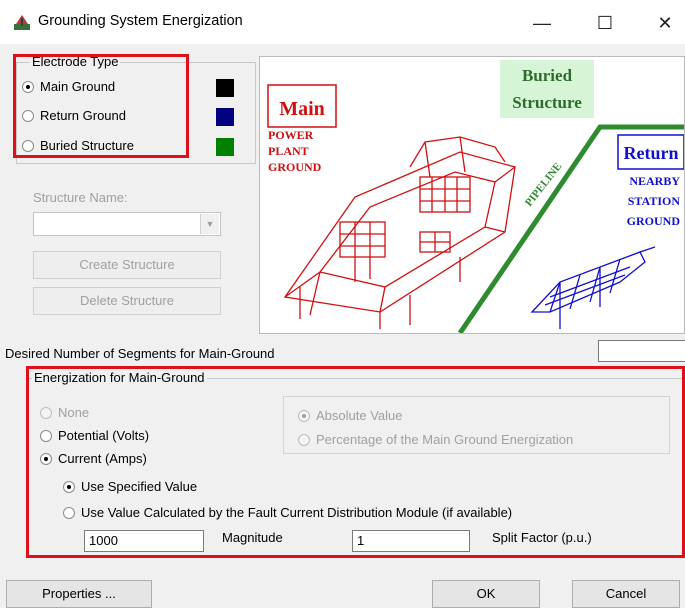  I want to click on cancel-label: Cancel, so click(626, 593).